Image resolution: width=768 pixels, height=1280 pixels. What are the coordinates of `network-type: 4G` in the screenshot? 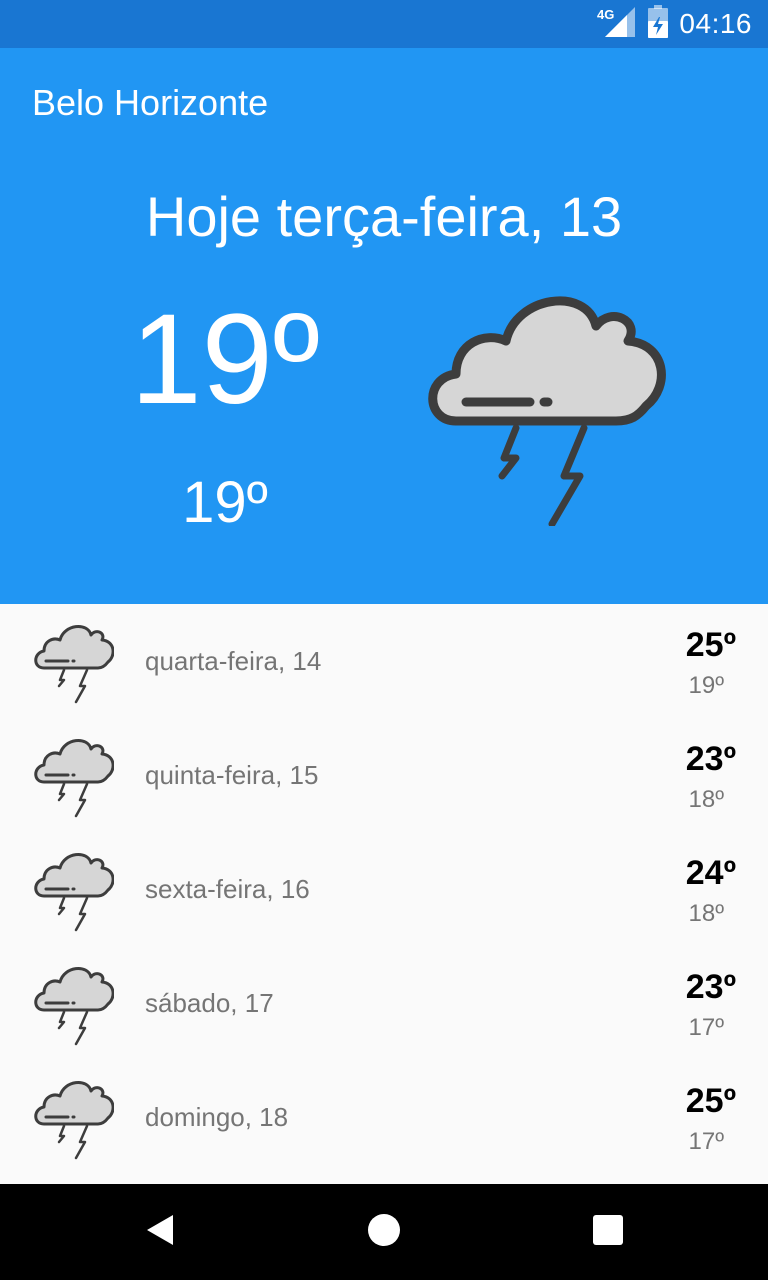 It's located at (605, 14).